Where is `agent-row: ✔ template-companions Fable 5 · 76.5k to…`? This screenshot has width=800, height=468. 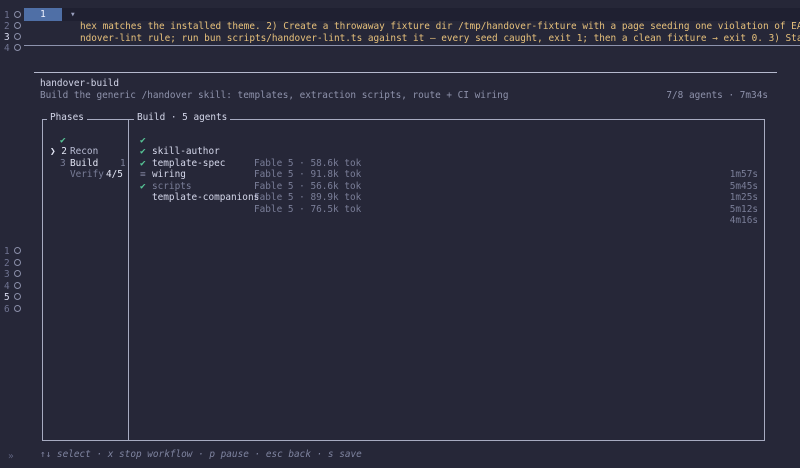 agent-row: ✔ template-companions Fable 5 · 76.5k to… is located at coordinates (450, 198).